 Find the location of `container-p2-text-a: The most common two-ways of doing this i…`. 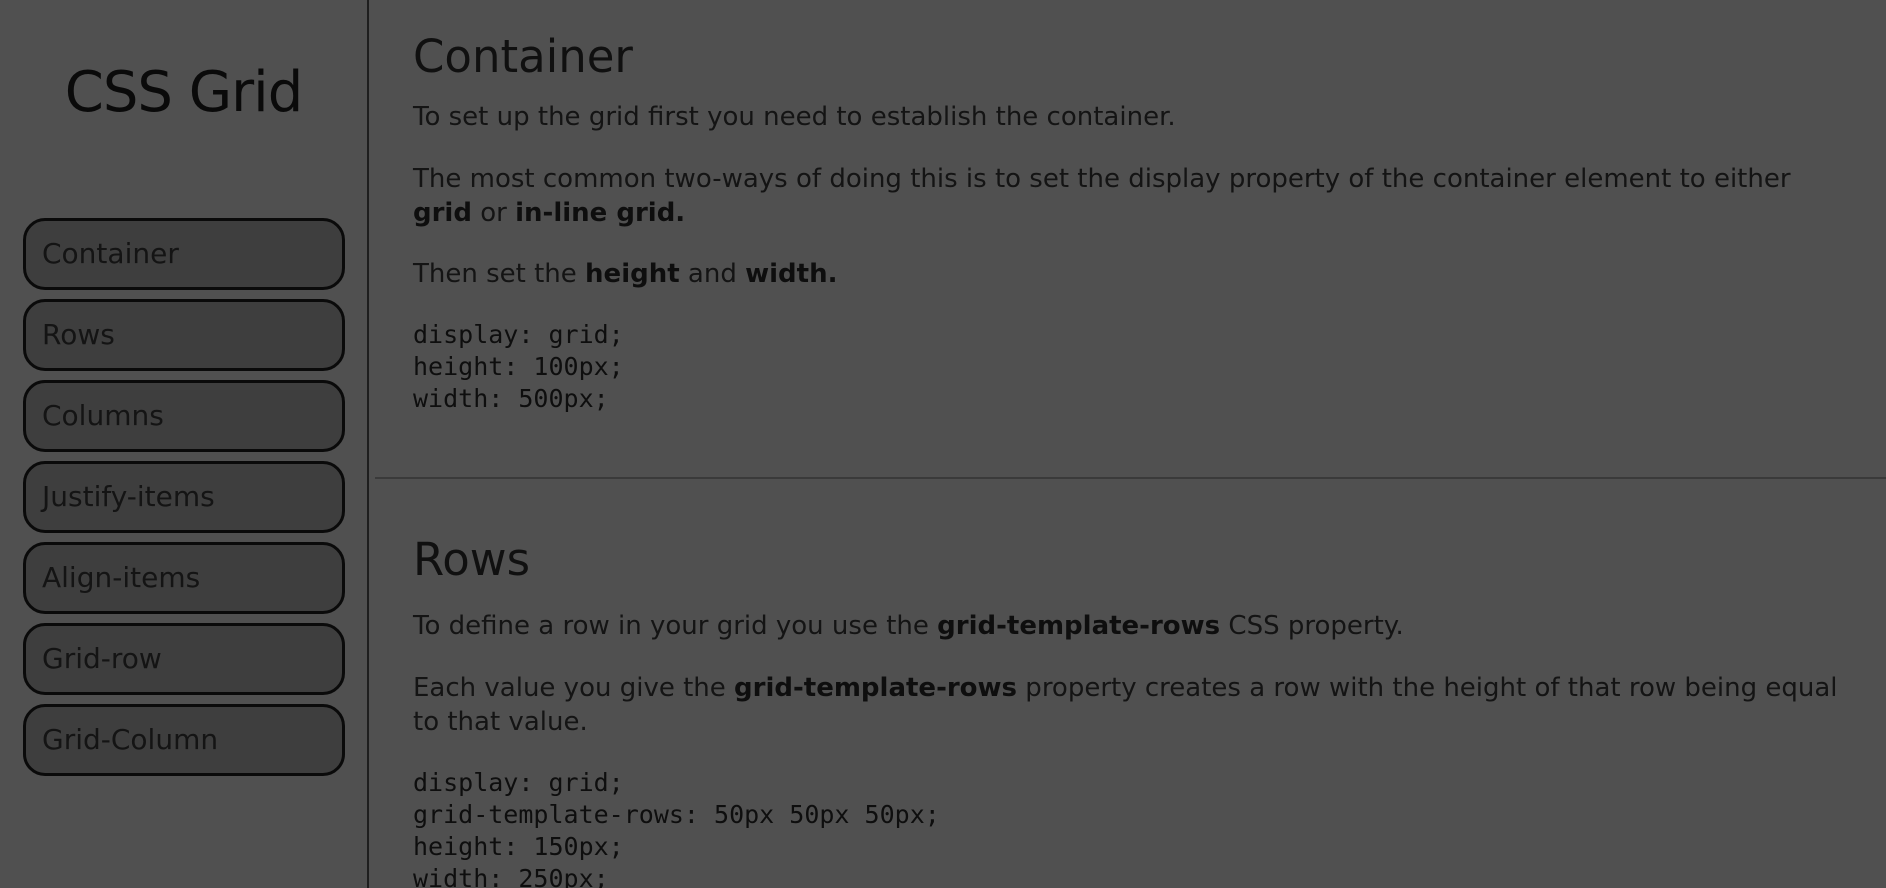

container-p2-text-a: The most common two-ways of doing this i… is located at coordinates (1102, 179).